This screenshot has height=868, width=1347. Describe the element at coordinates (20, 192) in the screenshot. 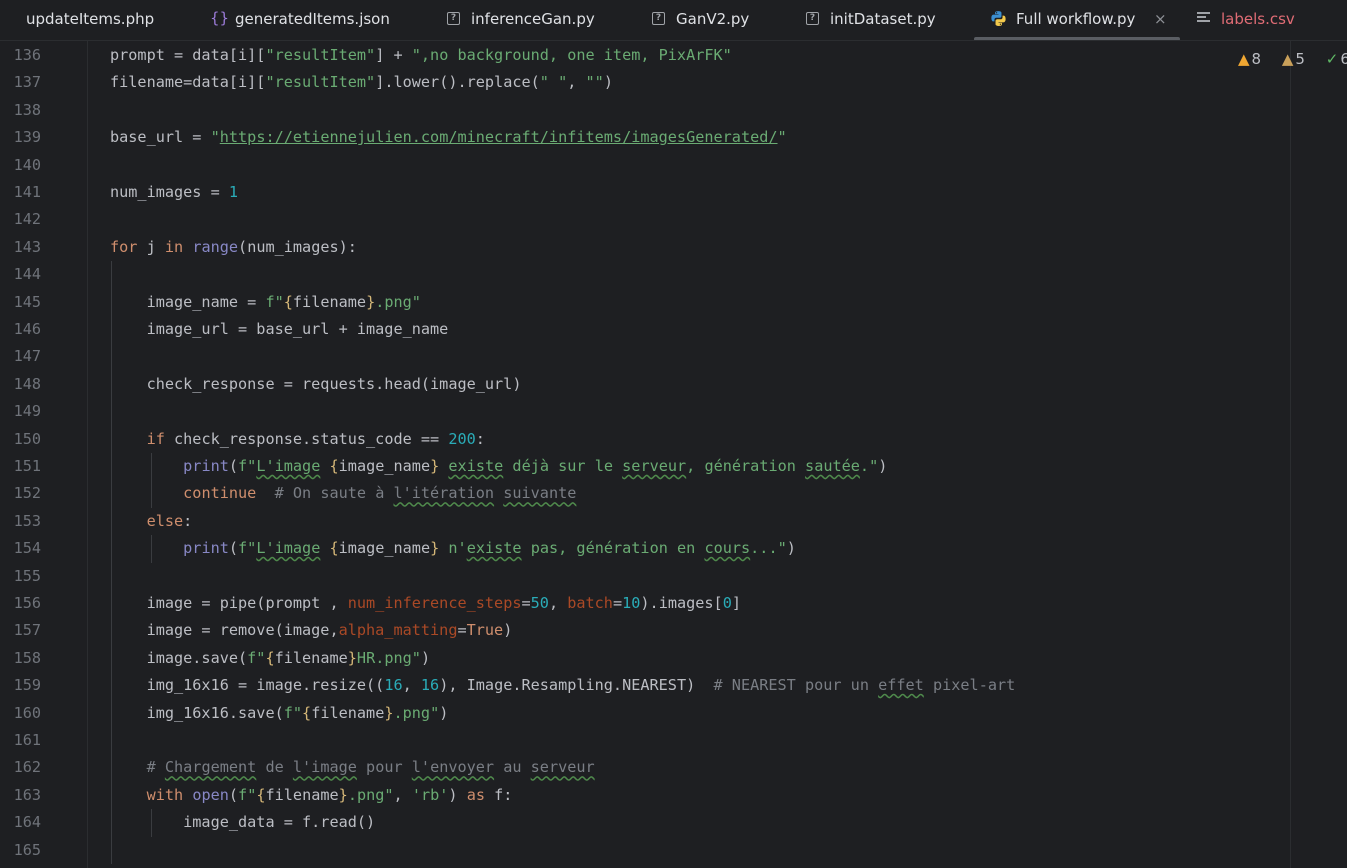

I see `line-number: 141` at that location.